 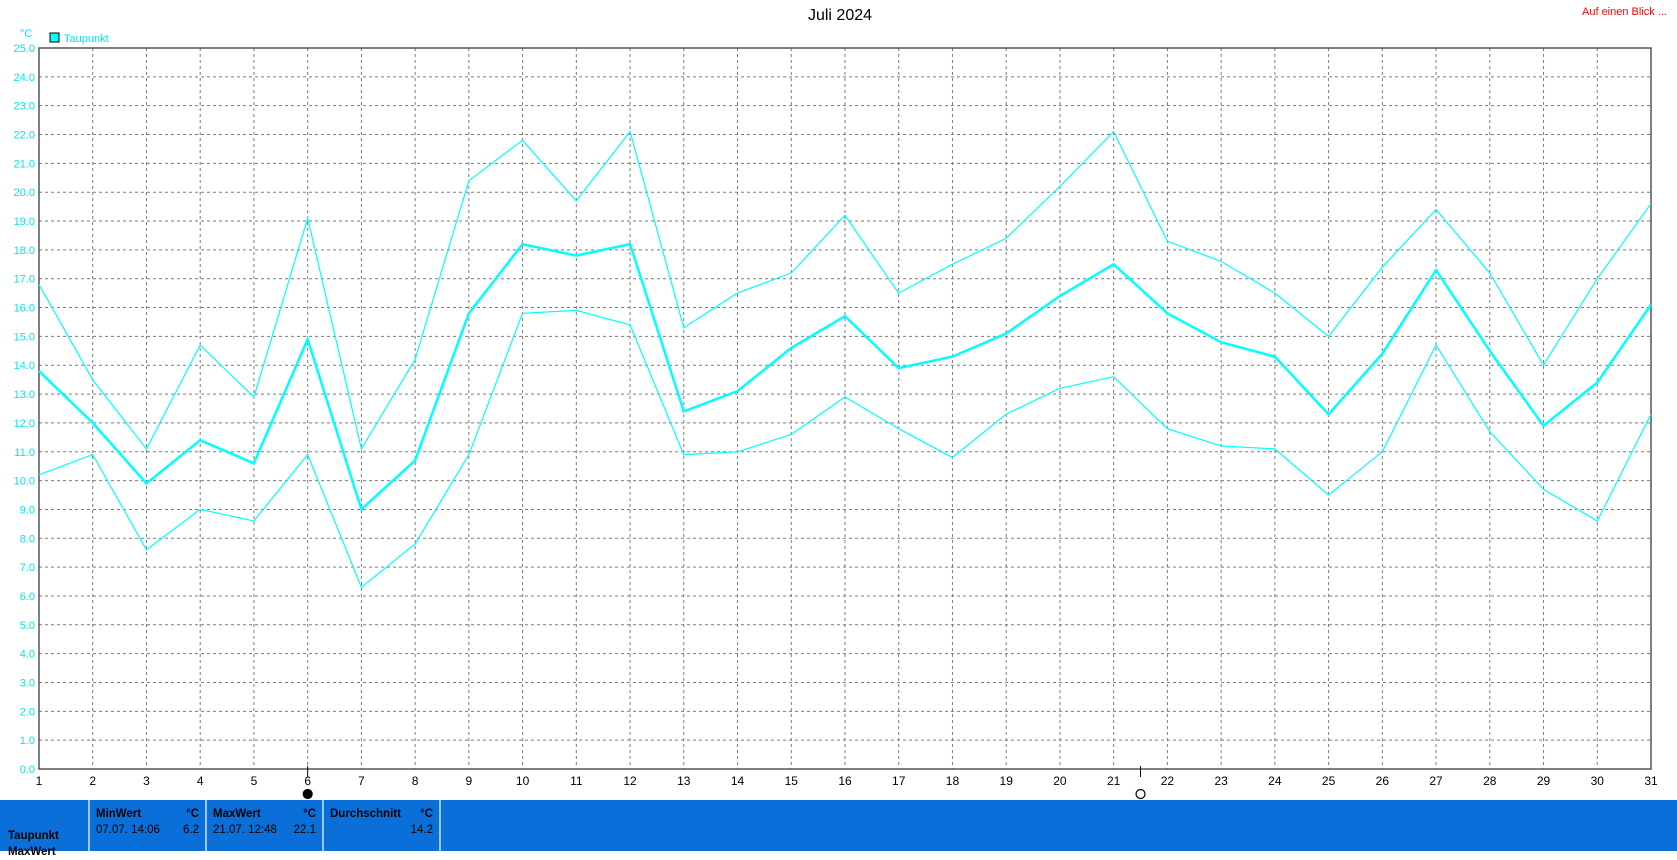 I want to click on stat-min-value: 6.2, so click(x=191, y=830).